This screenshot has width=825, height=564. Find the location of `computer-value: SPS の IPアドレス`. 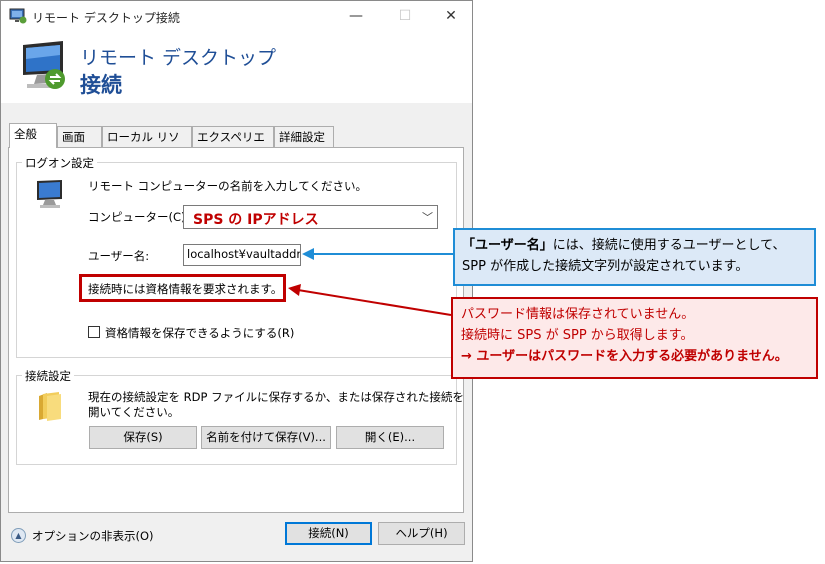

computer-value: SPS の IPアドレス is located at coordinates (256, 220).